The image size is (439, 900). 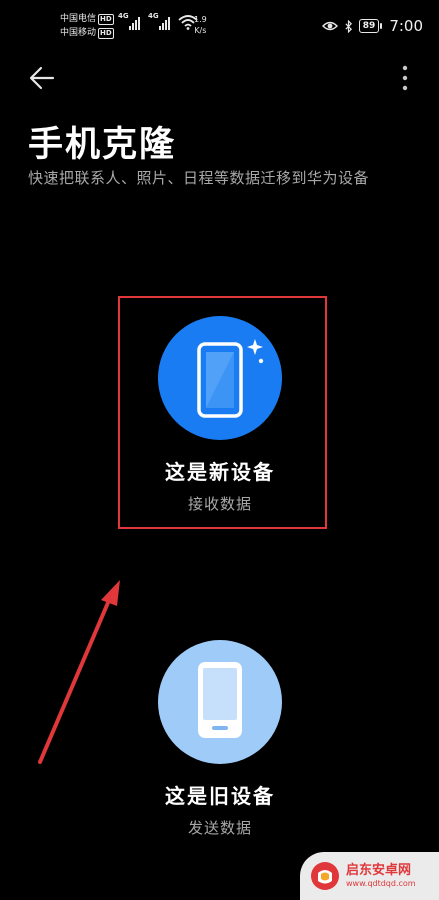 I want to click on old-device-circle, so click(x=220, y=702).